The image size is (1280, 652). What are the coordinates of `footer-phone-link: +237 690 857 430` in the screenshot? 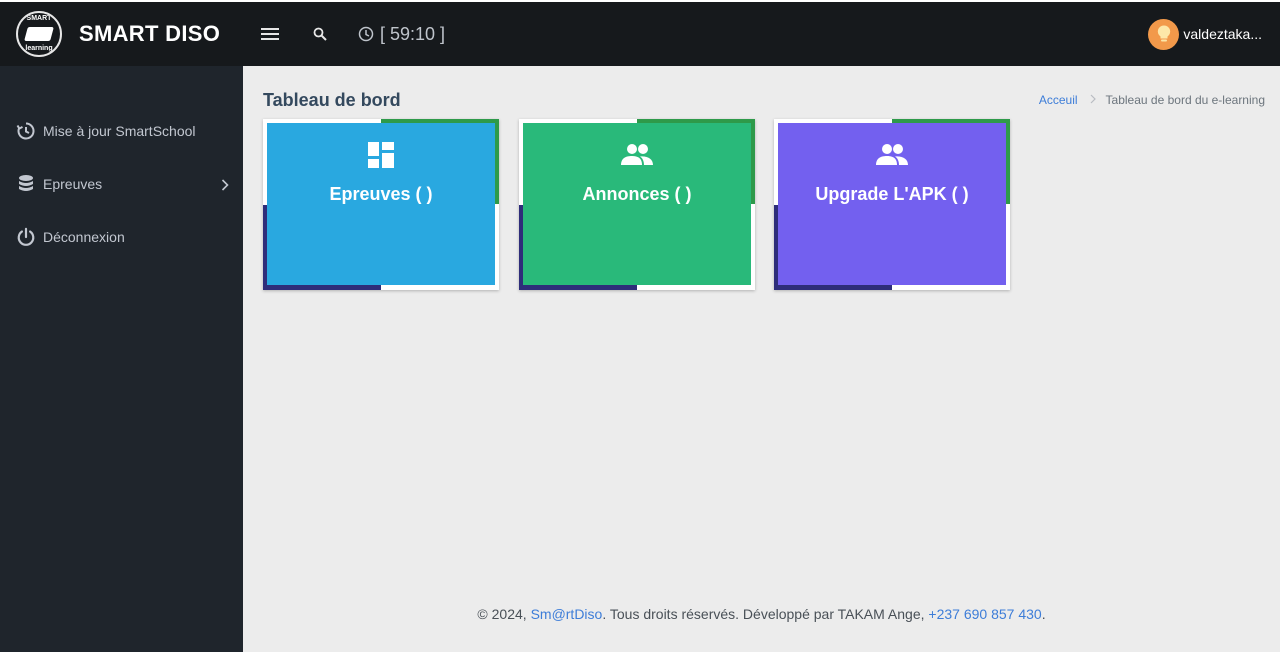 It's located at (984, 614).